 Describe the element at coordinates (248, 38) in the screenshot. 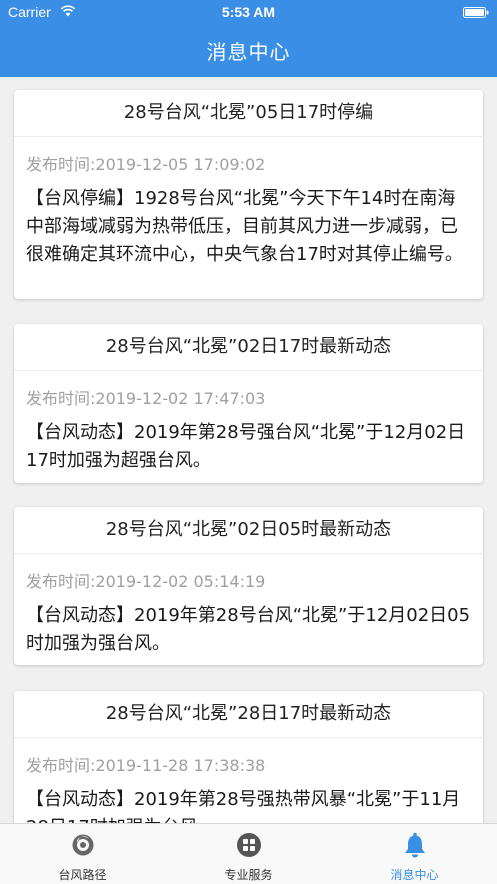

I see `header-bar: Carrier 5:53 AM 消息中心` at that location.